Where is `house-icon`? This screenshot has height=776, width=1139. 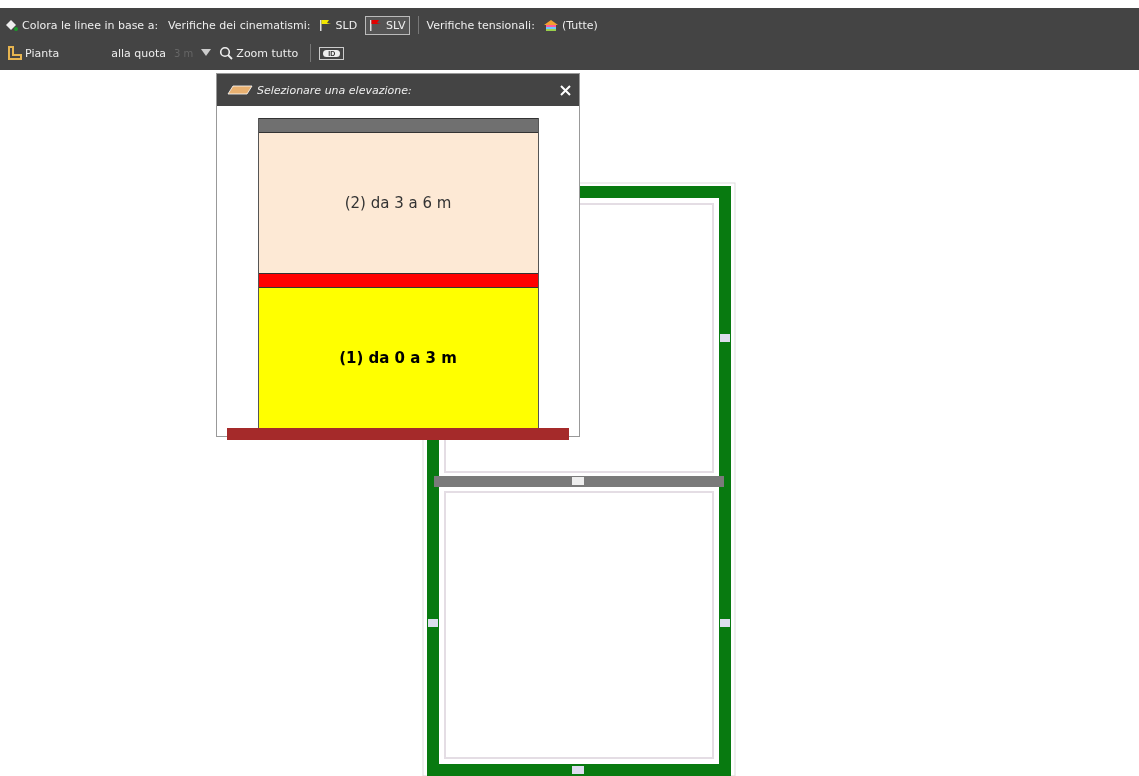 house-icon is located at coordinates (550, 25).